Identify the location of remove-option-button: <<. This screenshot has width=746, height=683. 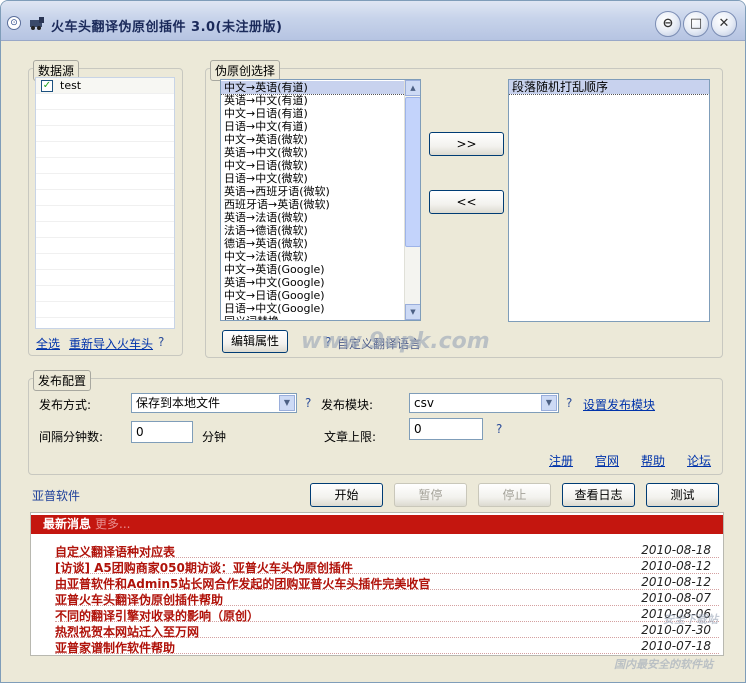
(466, 202).